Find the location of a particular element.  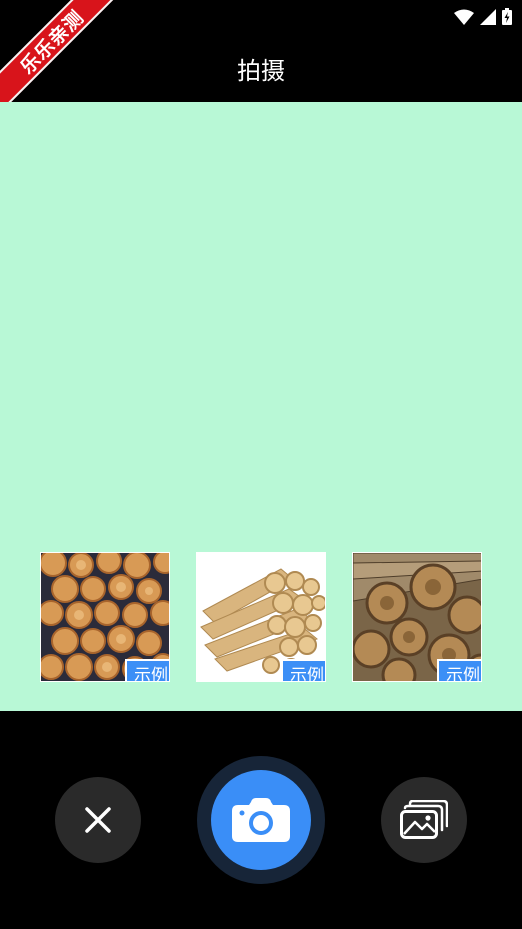

page-title: 拍摄 is located at coordinates (261, 70).